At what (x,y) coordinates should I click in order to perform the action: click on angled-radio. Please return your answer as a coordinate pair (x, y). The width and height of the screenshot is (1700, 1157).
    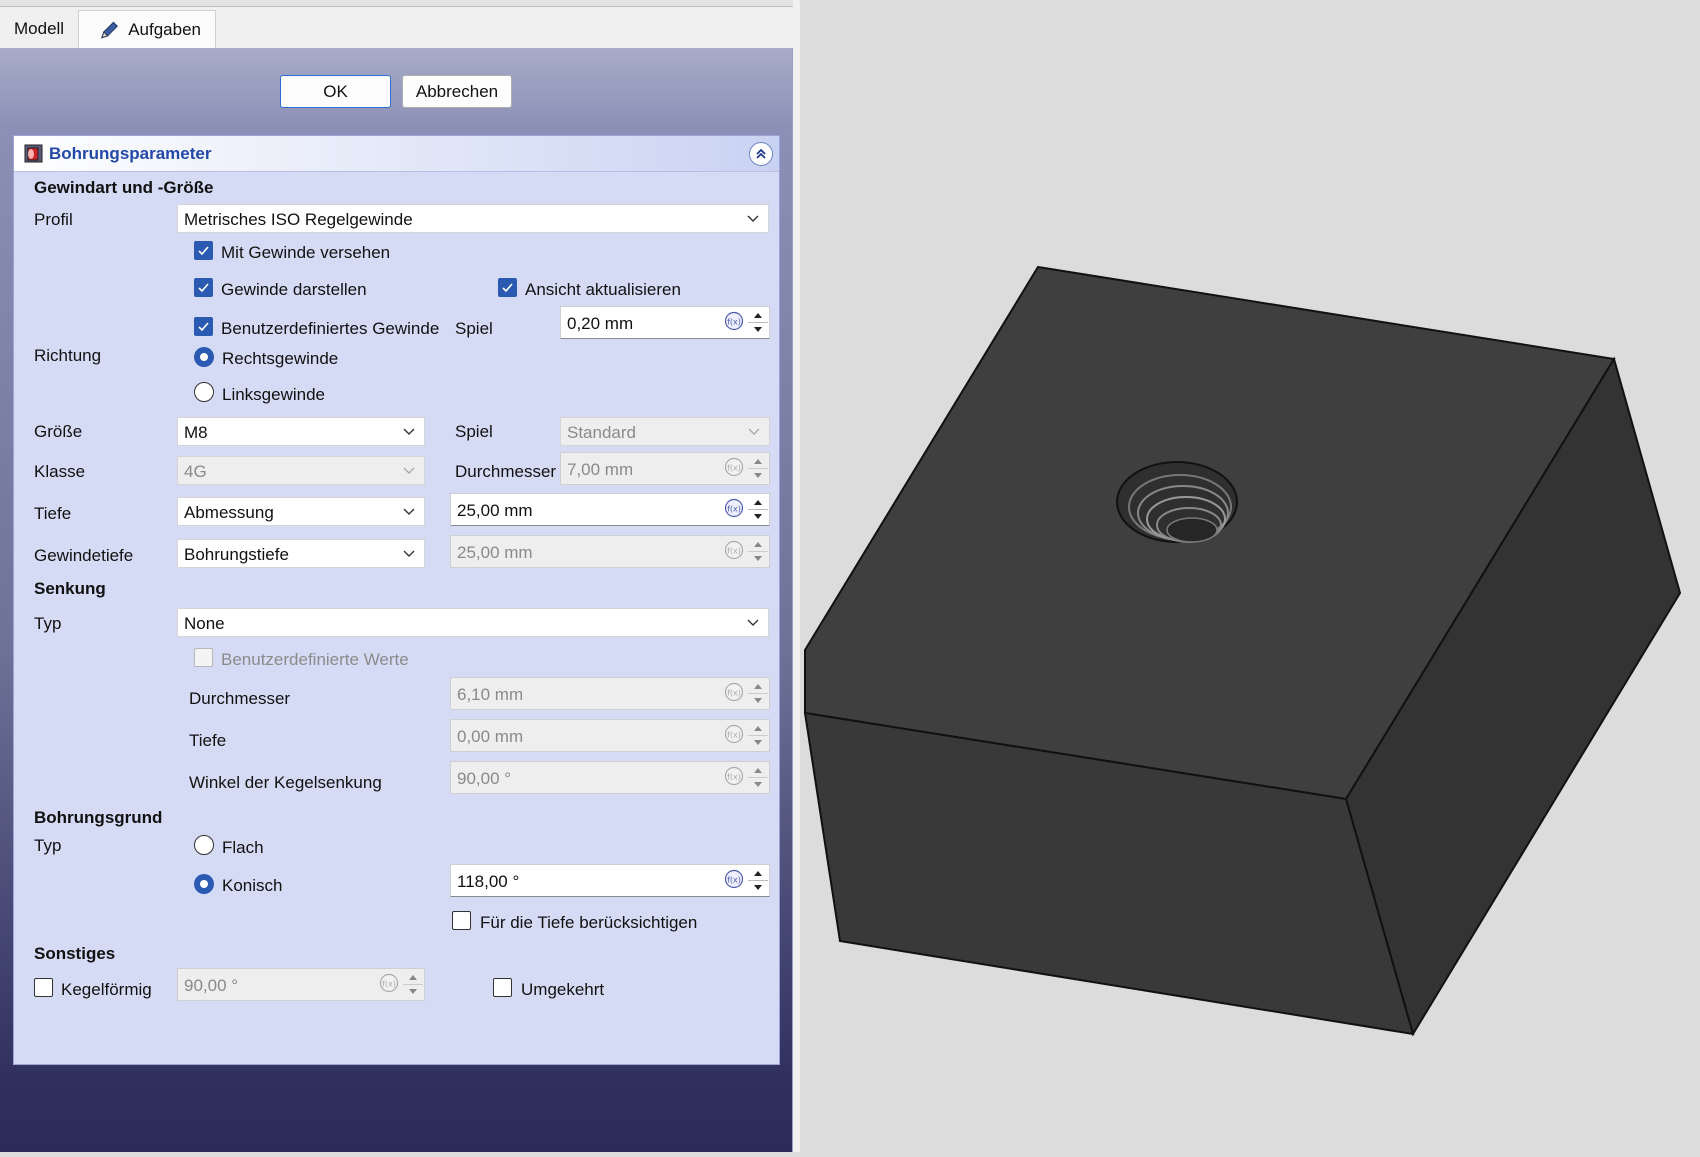
    Looking at the image, I should click on (204, 884).